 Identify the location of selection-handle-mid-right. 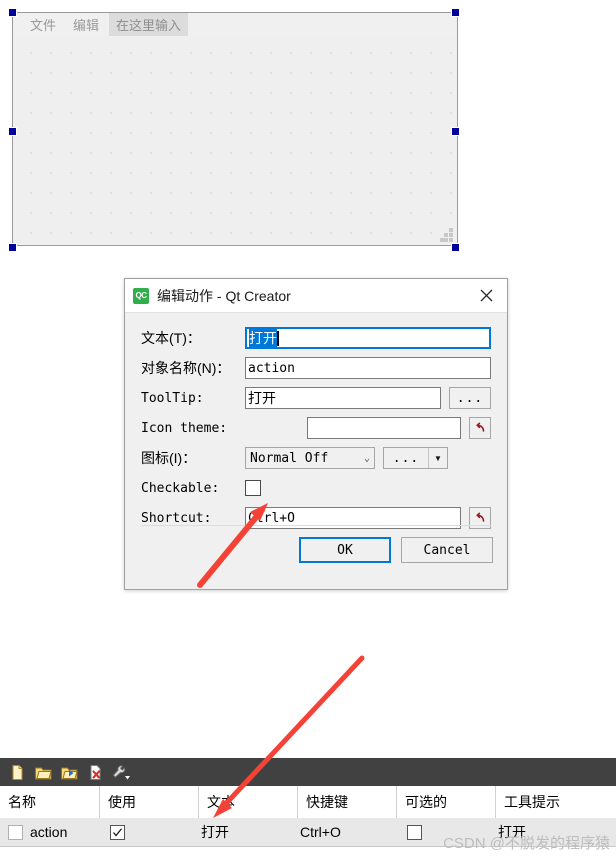
(455, 131).